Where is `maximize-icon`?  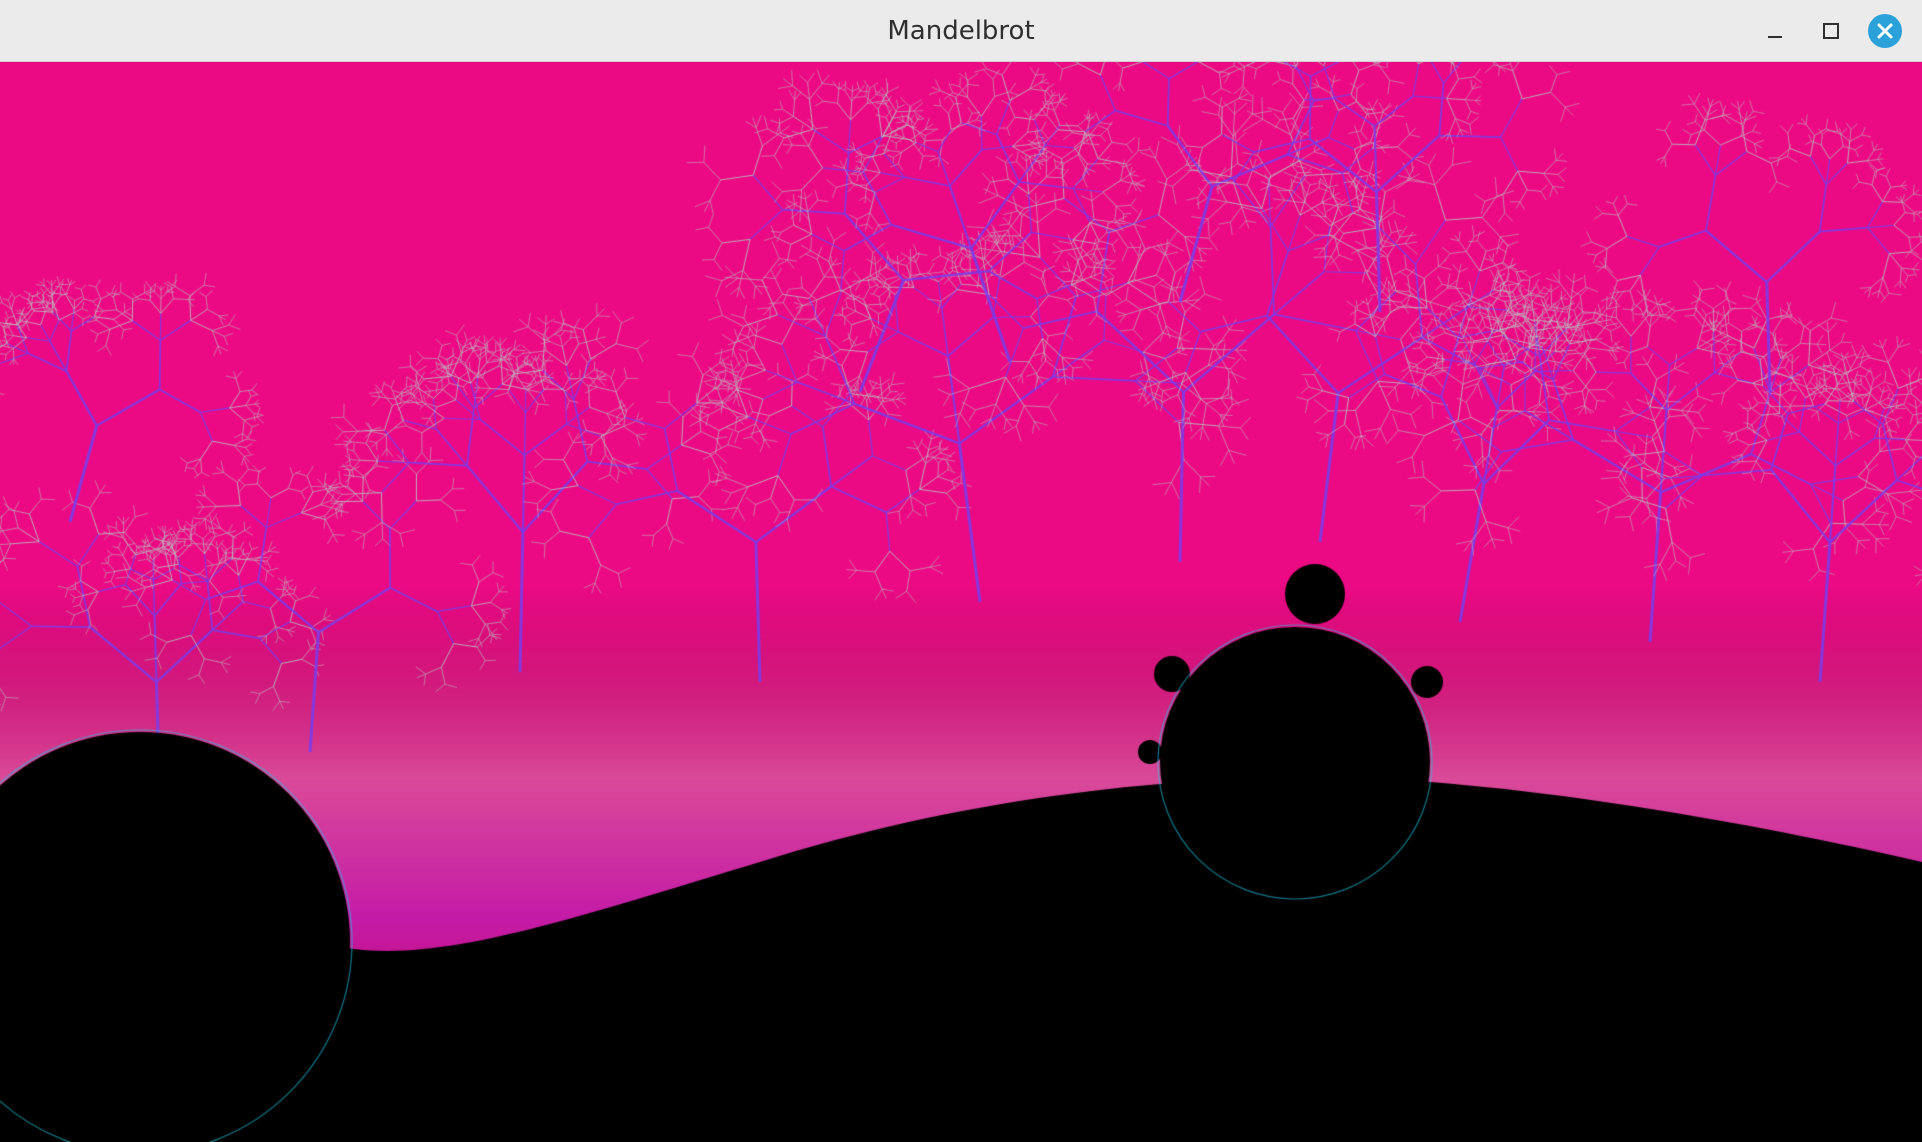 maximize-icon is located at coordinates (1830, 31).